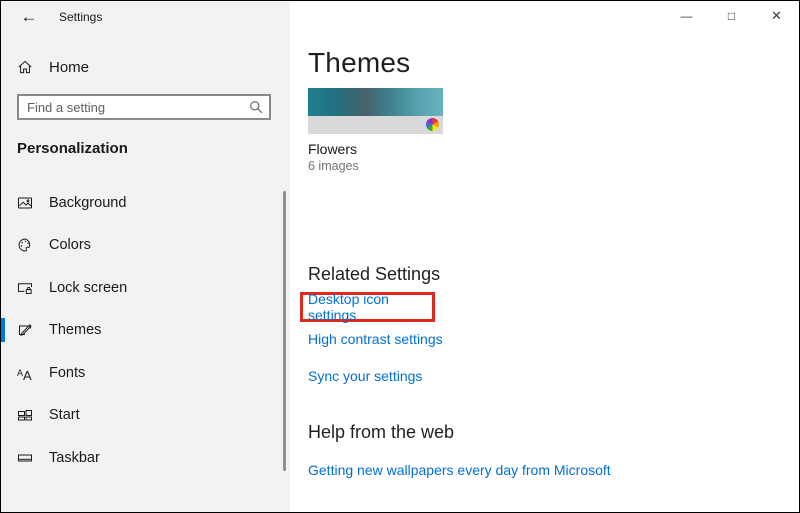 This screenshot has height=513, width=800. Describe the element at coordinates (375, 125) in the screenshot. I see `theme-thumb-strip` at that location.